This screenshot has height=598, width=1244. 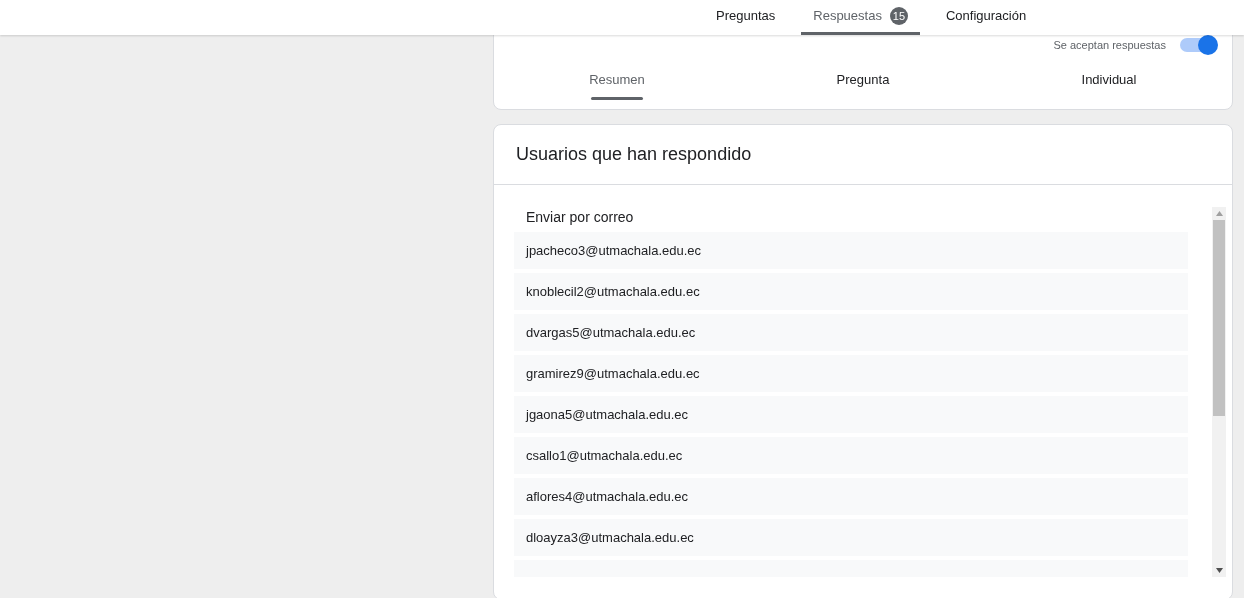 What do you see at coordinates (634, 154) in the screenshot?
I see `card-title: Usuarios que han respondido` at bounding box center [634, 154].